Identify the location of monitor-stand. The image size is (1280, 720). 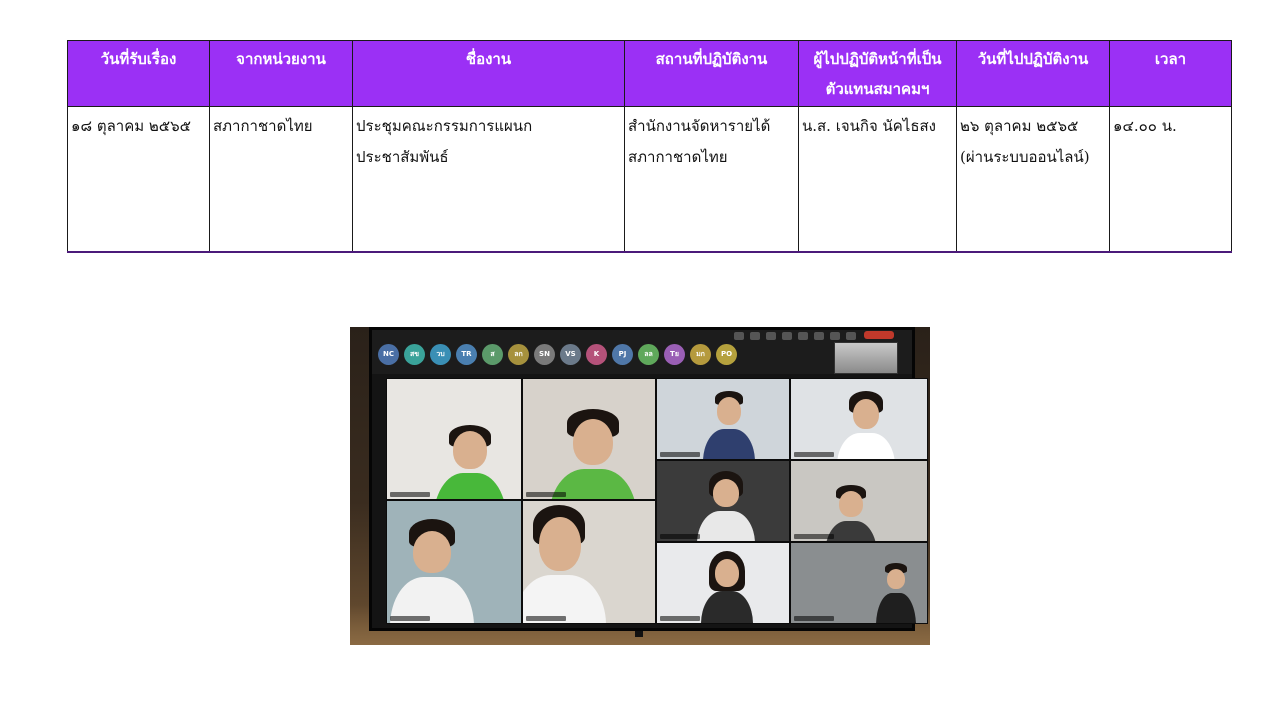
(639, 634).